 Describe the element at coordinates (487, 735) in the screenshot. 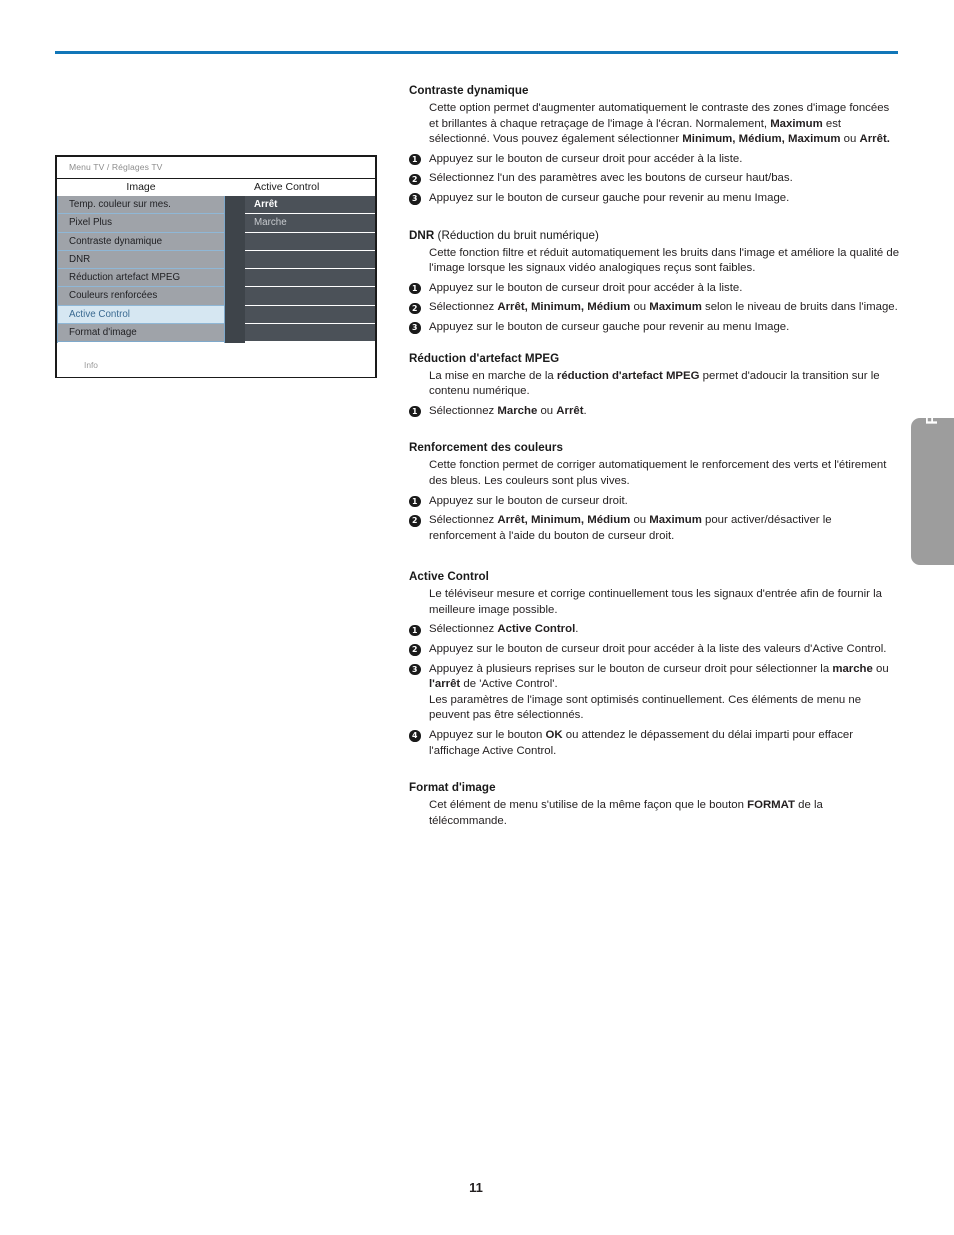

I see `text-run: Appuyez sur le bouton` at that location.